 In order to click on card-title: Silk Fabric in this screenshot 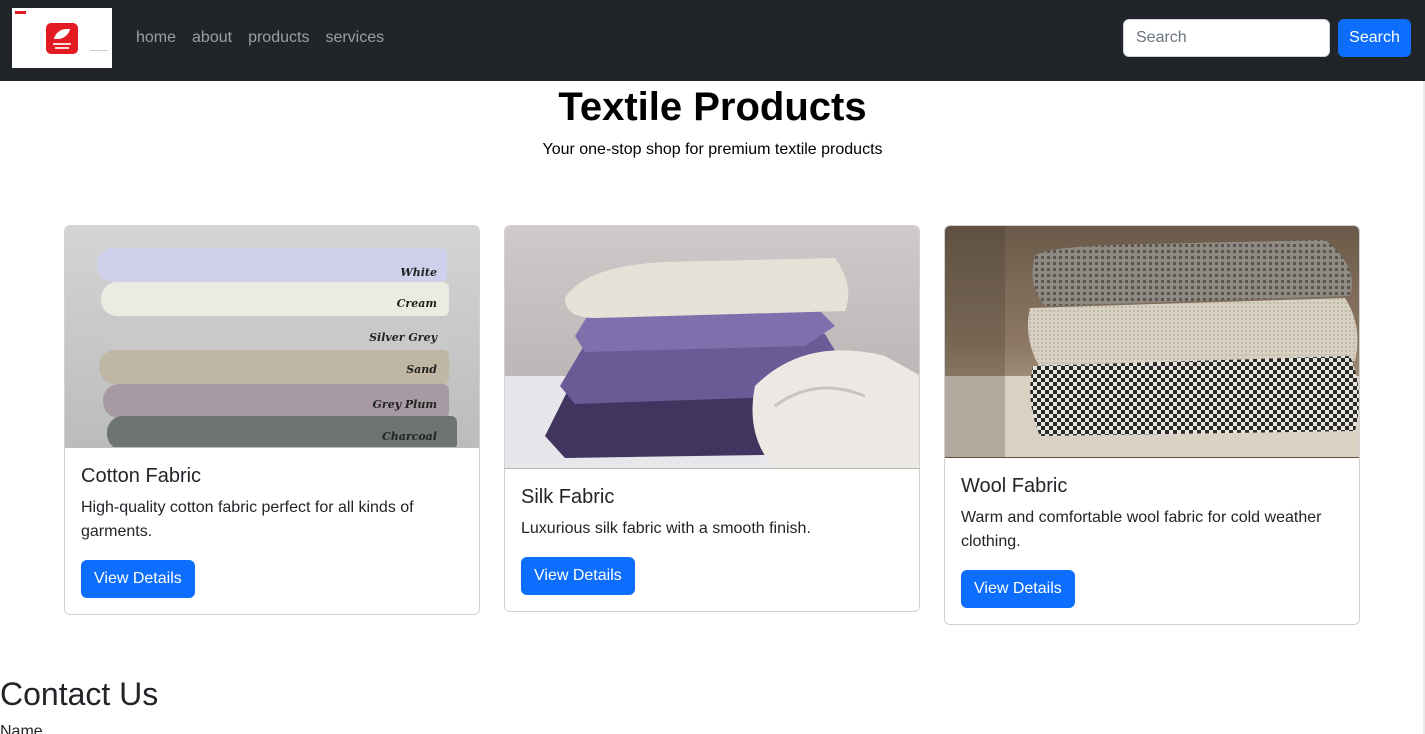, I will do `click(568, 497)`.